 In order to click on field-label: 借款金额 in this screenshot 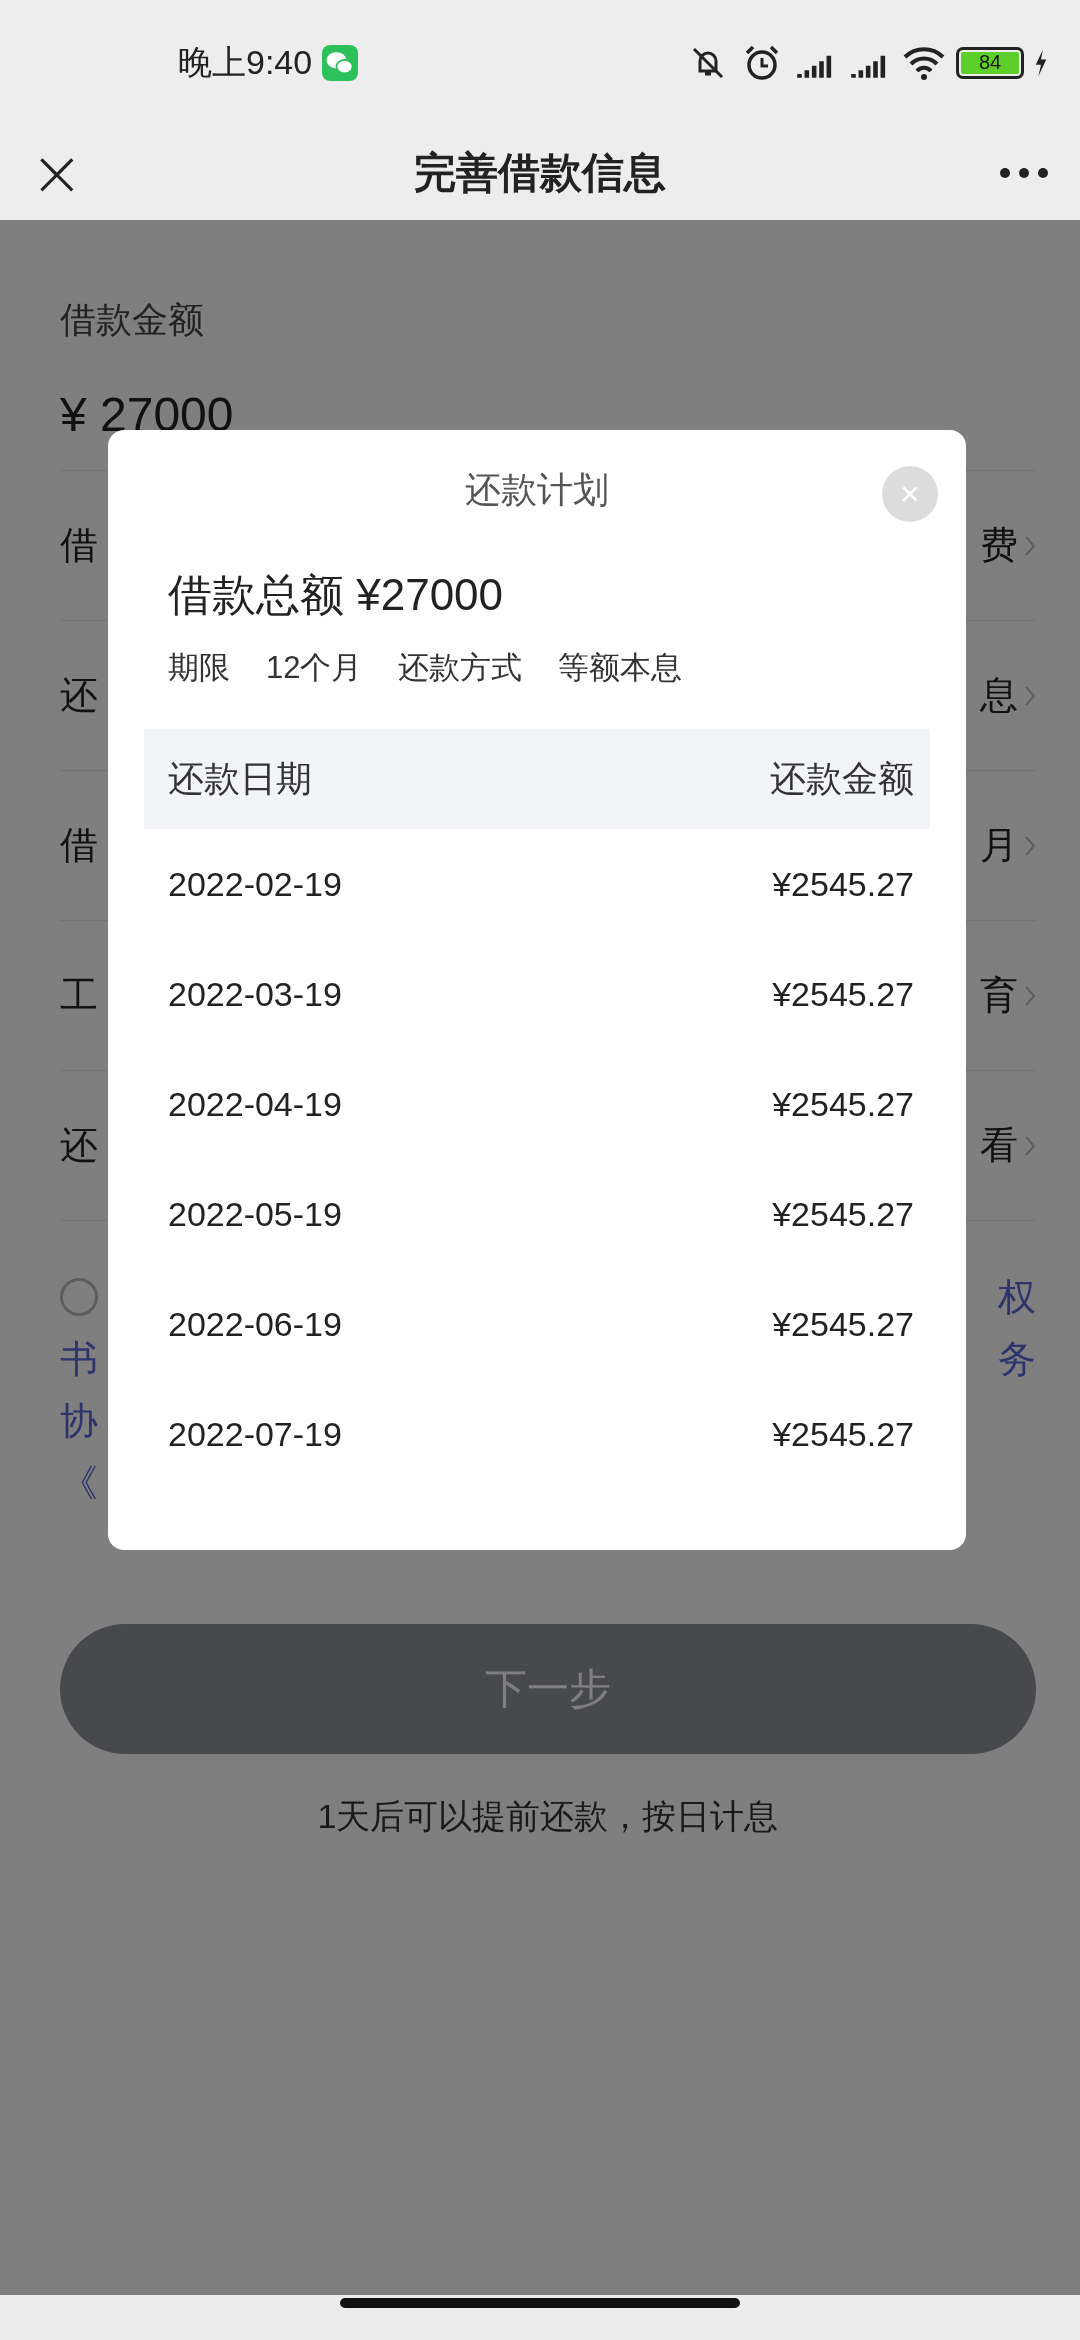, I will do `click(132, 320)`.